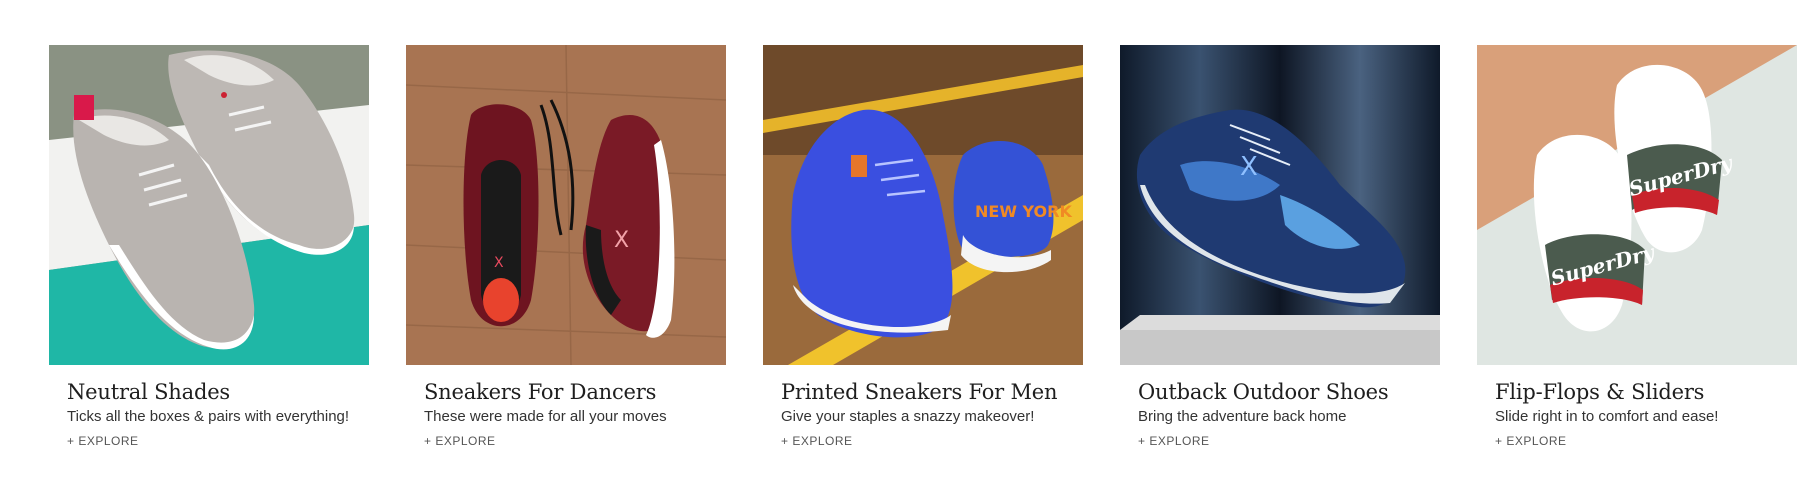  What do you see at coordinates (1607, 416) in the screenshot?
I see `card-subtitle: Slide right in to comfort and ease!` at bounding box center [1607, 416].